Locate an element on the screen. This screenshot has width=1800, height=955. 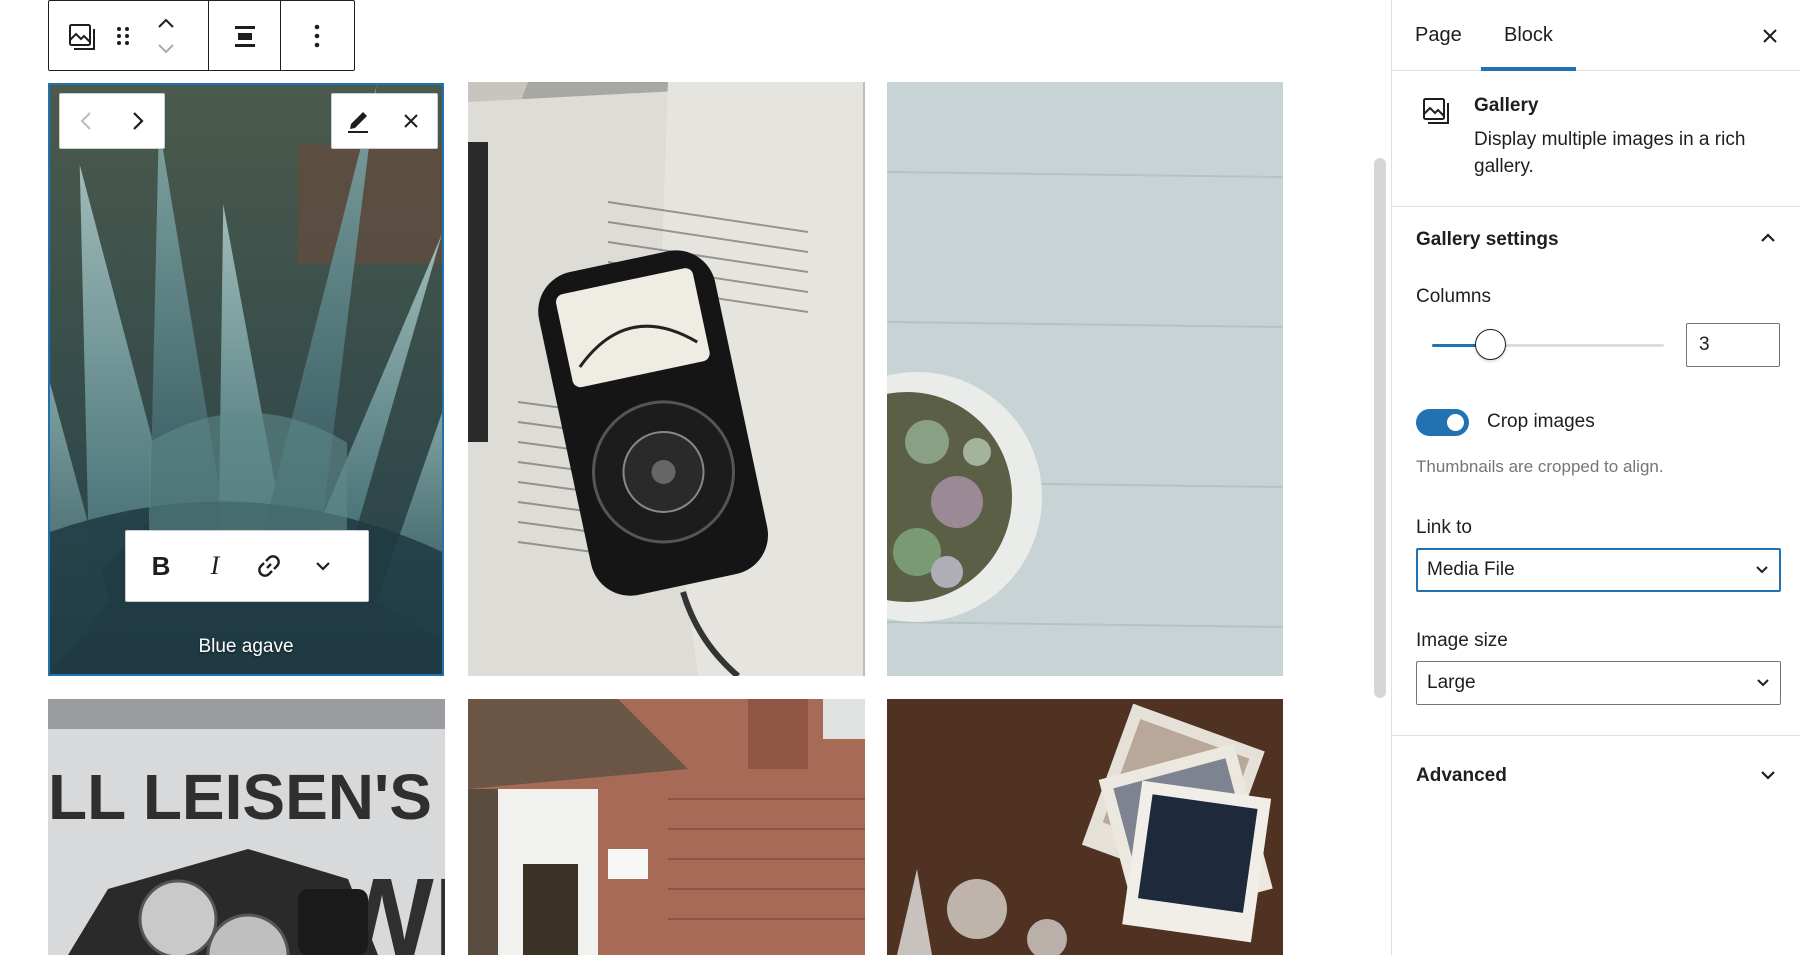
image-size-select: Large is located at coordinates (1598, 683).